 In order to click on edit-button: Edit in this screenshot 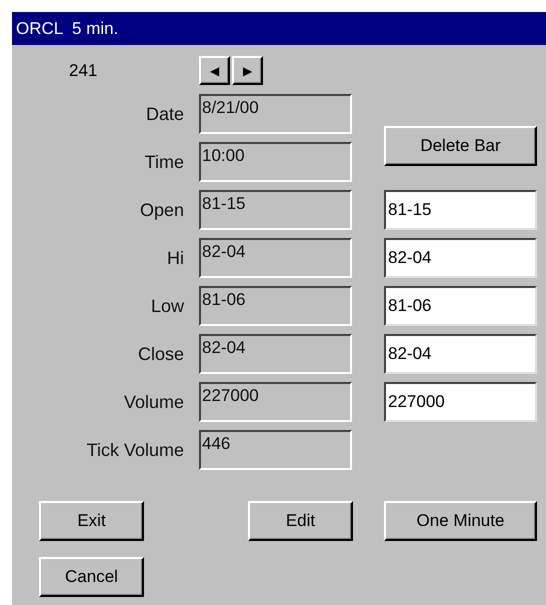, I will do `click(300, 521)`.